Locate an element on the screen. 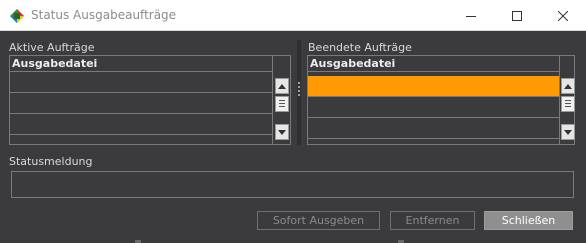 Image resolution: width=586 pixels, height=243 pixels. close-window-button is located at coordinates (563, 15).